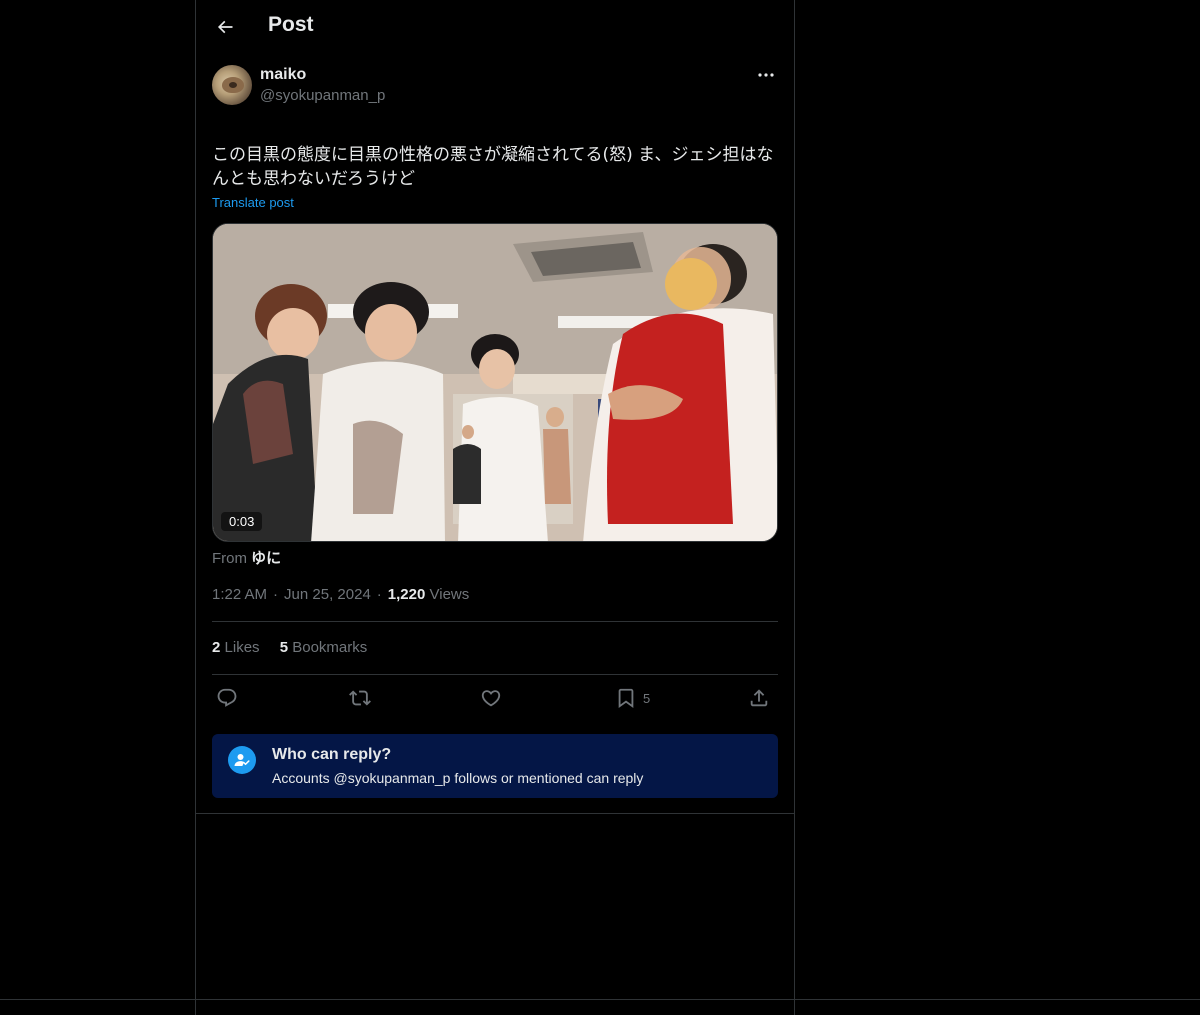 The width and height of the screenshot is (1200, 1015). Describe the element at coordinates (449, 594) in the screenshot. I see `views-label: Views` at that location.